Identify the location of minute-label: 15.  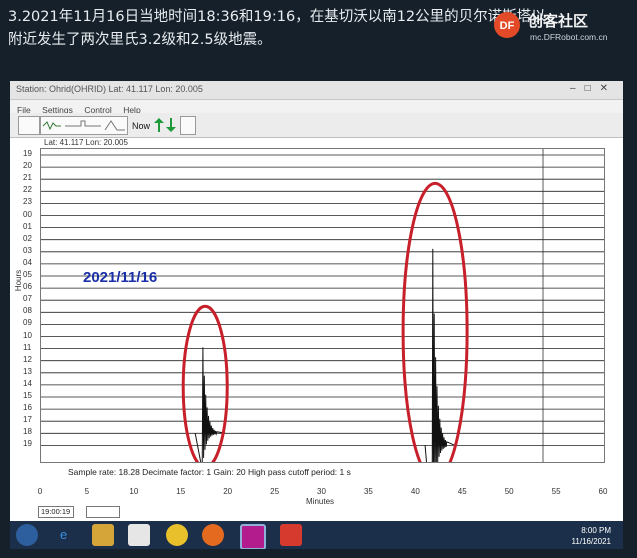
(181, 491).